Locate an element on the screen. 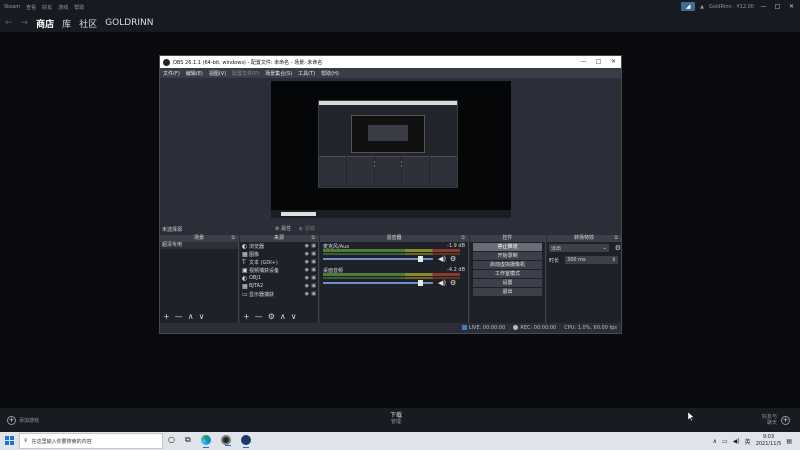 This screenshot has width=800, height=450. obs-menu-profile: 配置文件(P) is located at coordinates (245, 73).